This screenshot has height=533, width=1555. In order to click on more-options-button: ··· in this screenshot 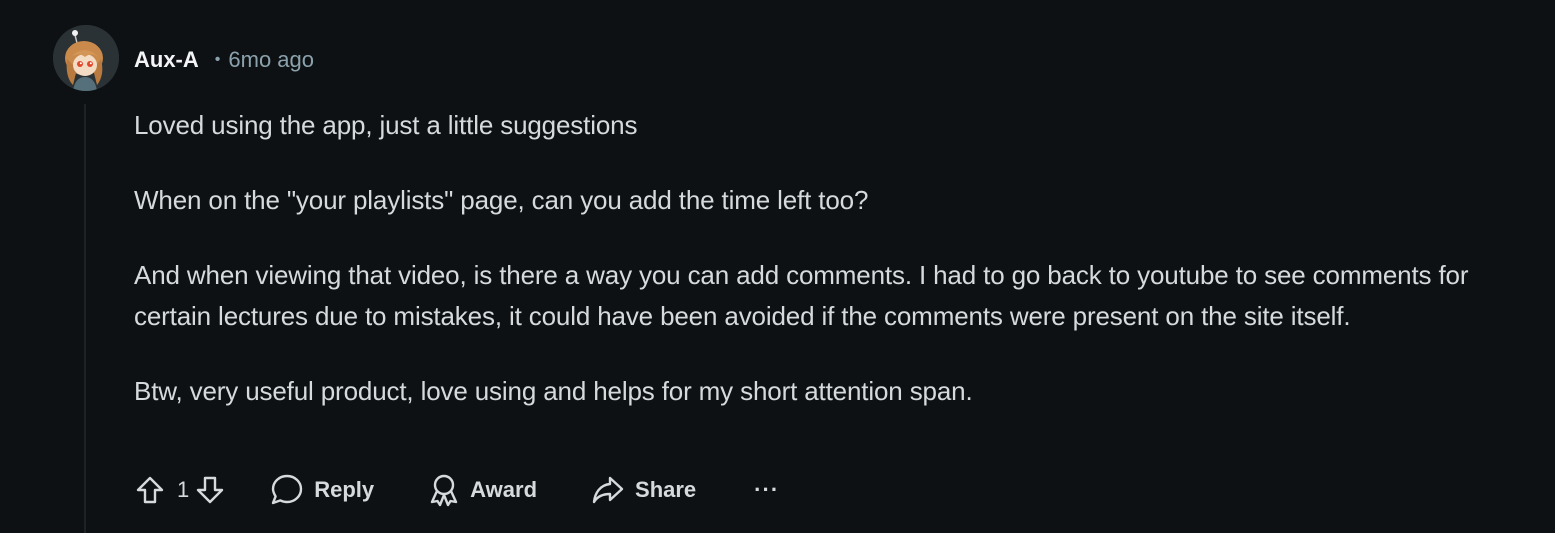, I will do `click(766, 490)`.